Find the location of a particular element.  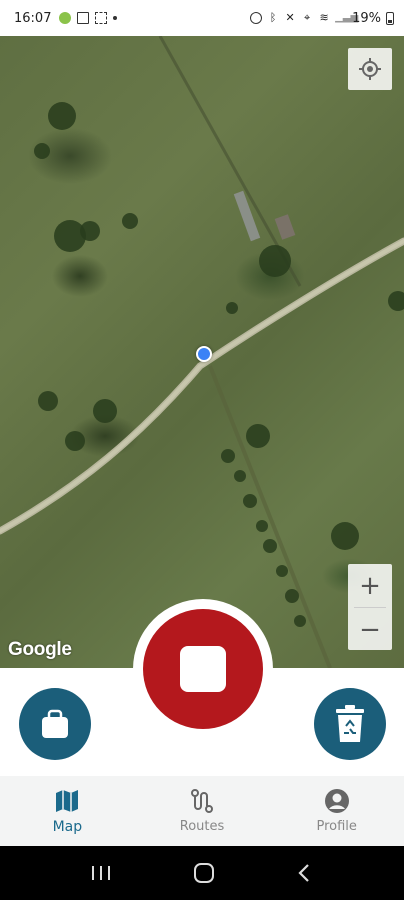

status-bar: 16:07 ᛒ ✕ ⌖ ≋ ▁▃▅ 19% is located at coordinates (202, 18).